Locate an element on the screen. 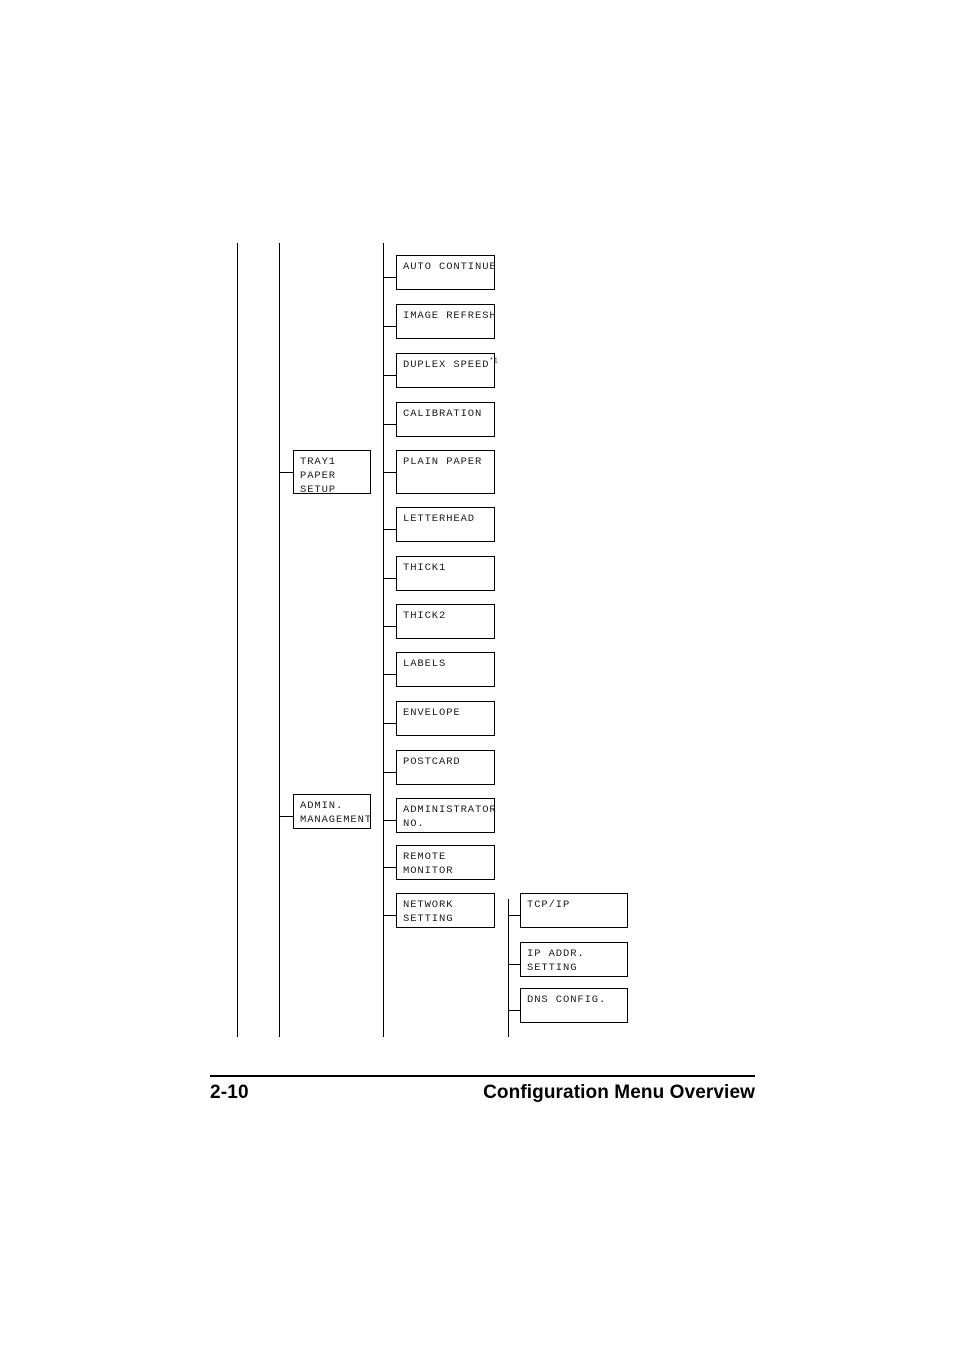 The width and height of the screenshot is (954, 1350). node-auto-continue: AUTO CONTINUE is located at coordinates (446, 272).